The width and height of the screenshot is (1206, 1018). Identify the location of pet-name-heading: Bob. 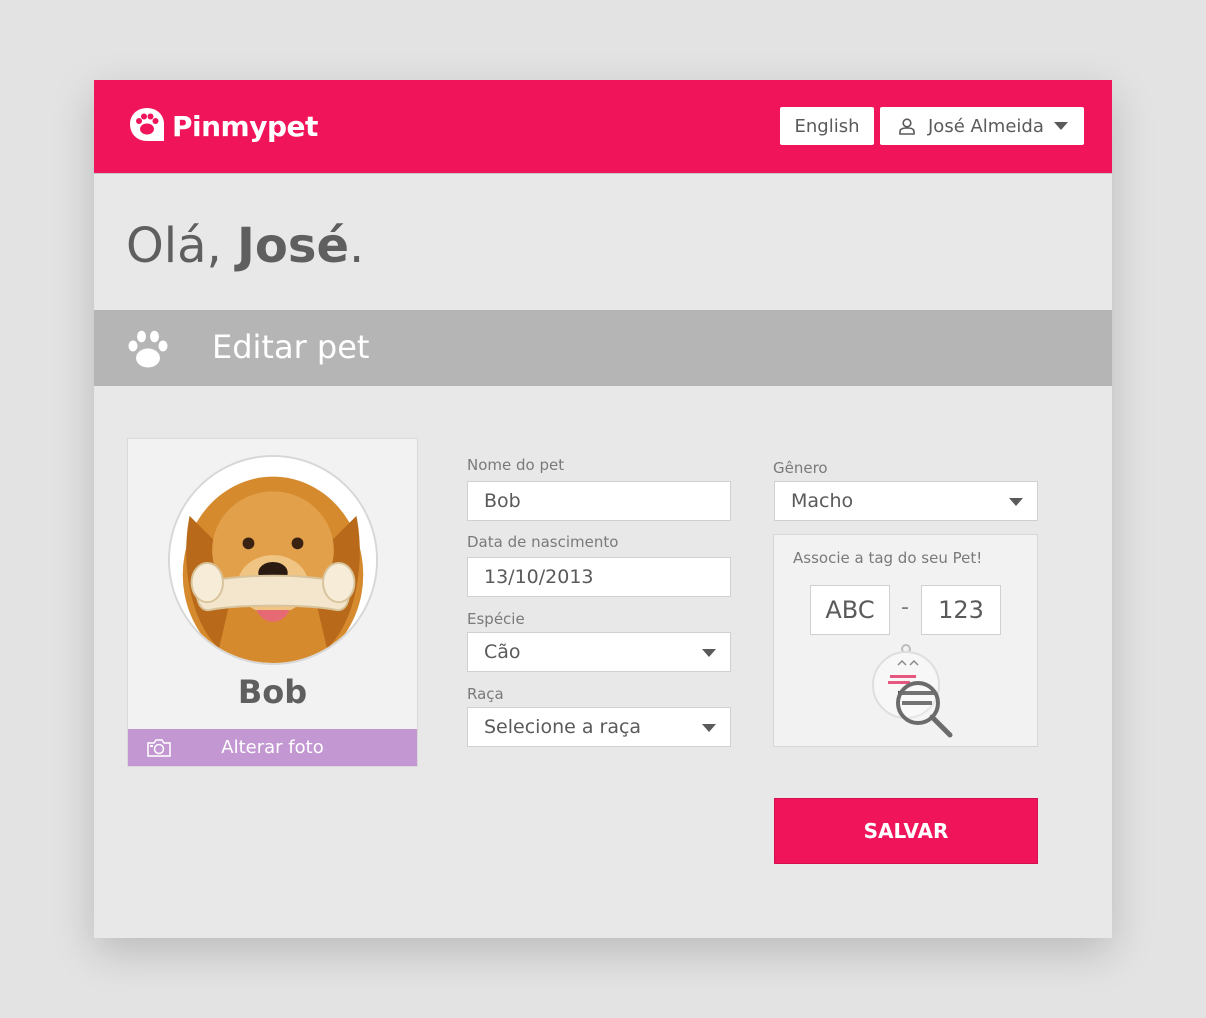
(272, 692).